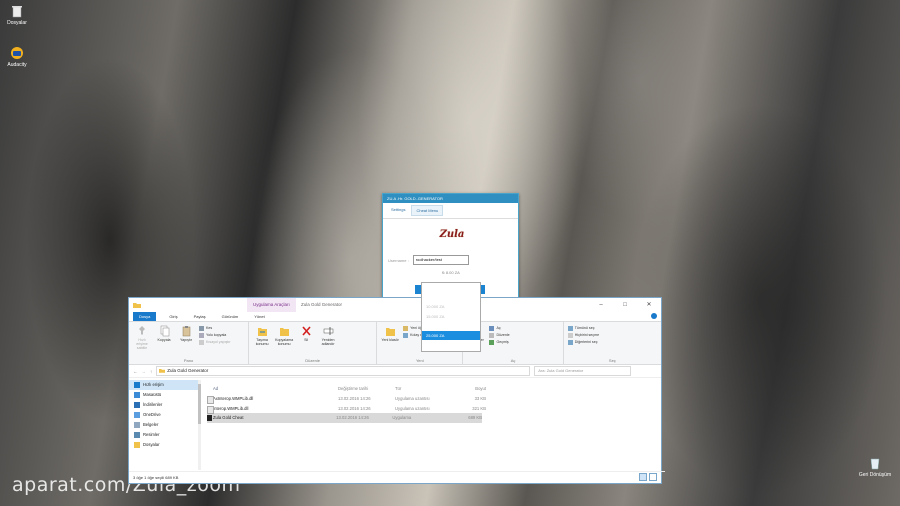 The image size is (900, 506). What do you see at coordinates (188, 360) in the screenshot?
I see `group-label: Pano` at bounding box center [188, 360].